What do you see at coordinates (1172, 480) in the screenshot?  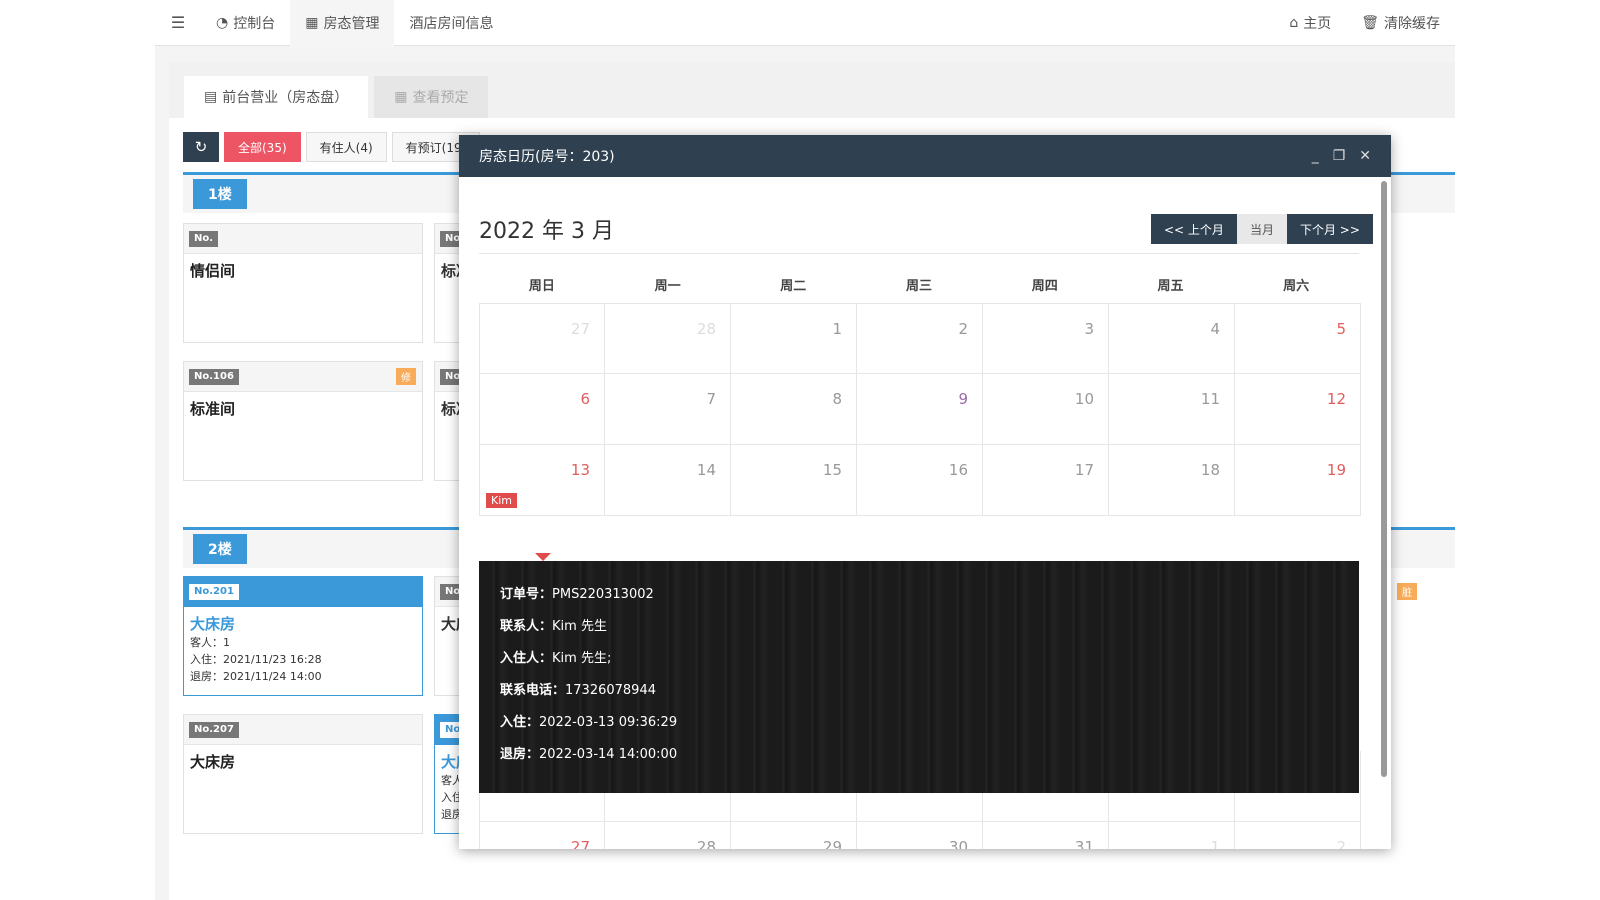 I see `calendar-day-cell: 18` at bounding box center [1172, 480].